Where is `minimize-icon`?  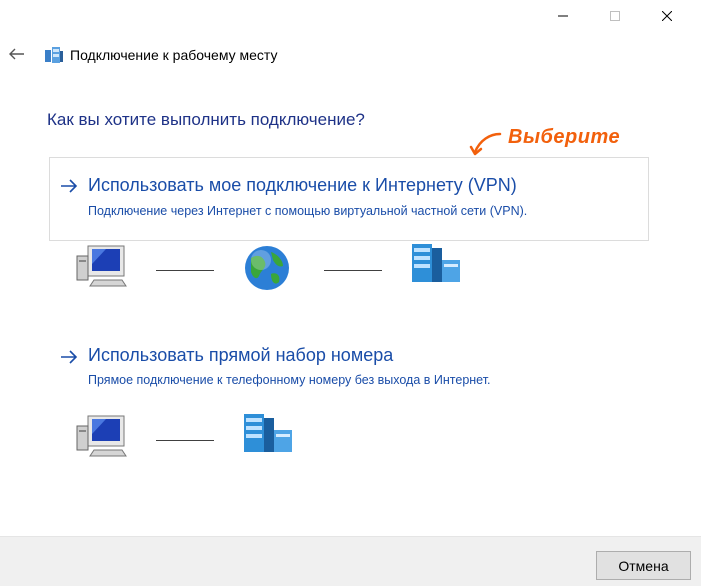 minimize-icon is located at coordinates (563, 16).